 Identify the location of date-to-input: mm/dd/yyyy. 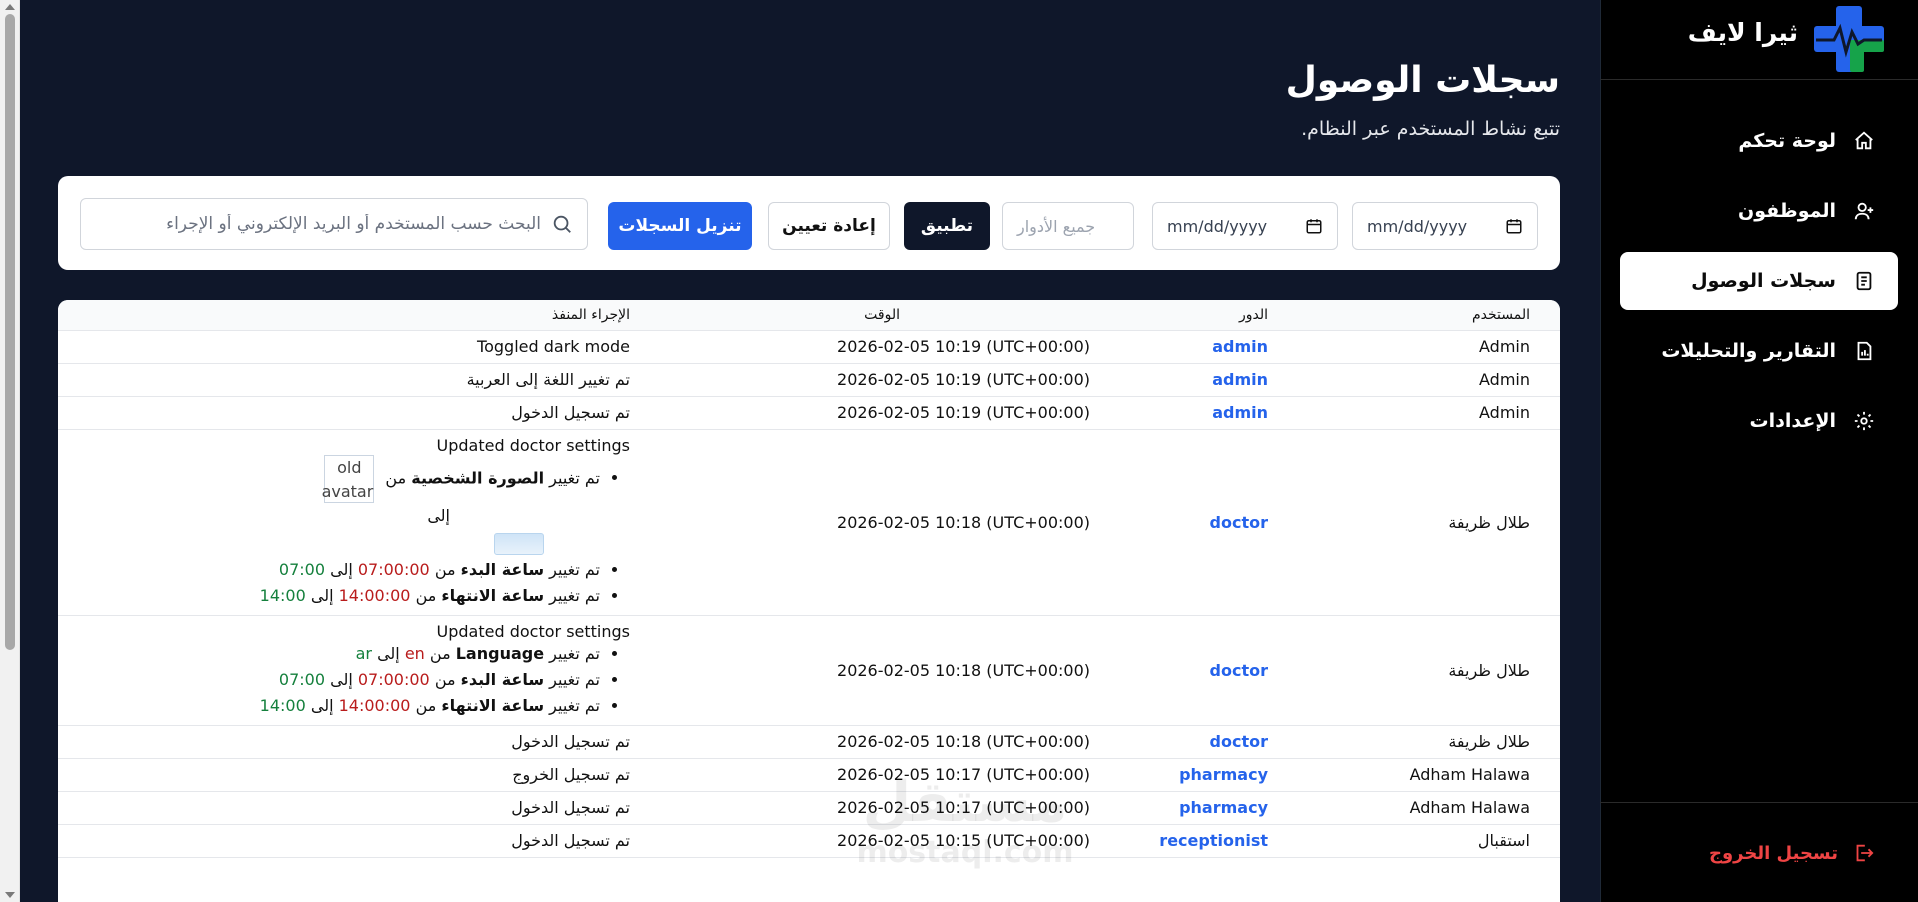
(1245, 226).